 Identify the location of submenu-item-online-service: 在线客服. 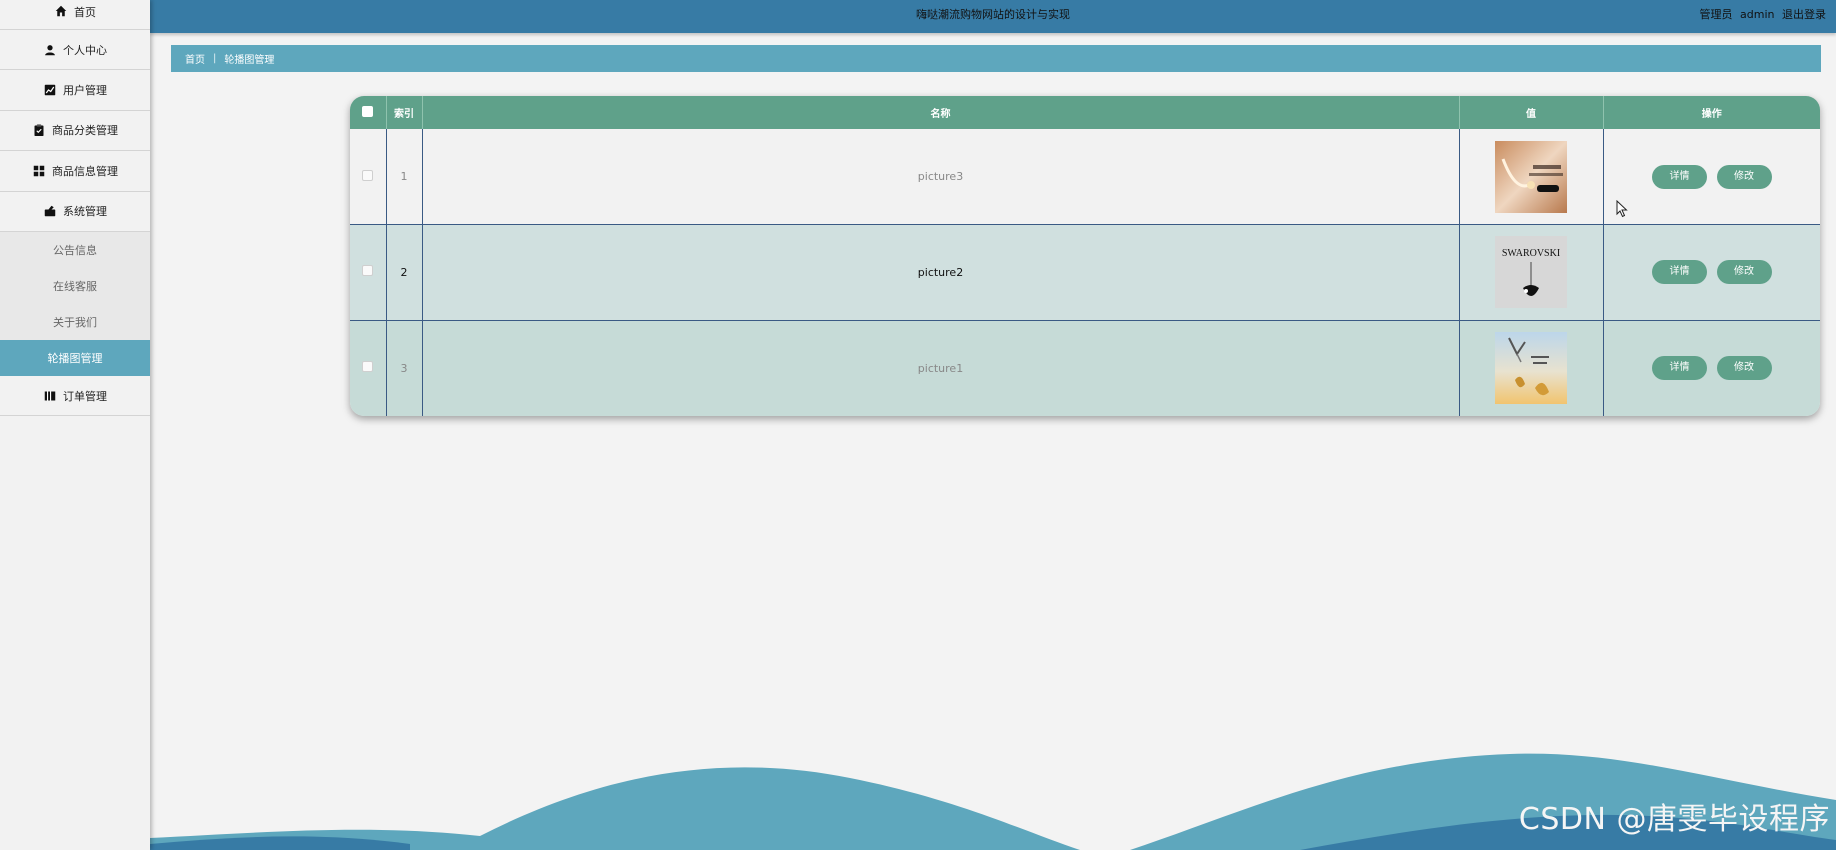
(75, 286).